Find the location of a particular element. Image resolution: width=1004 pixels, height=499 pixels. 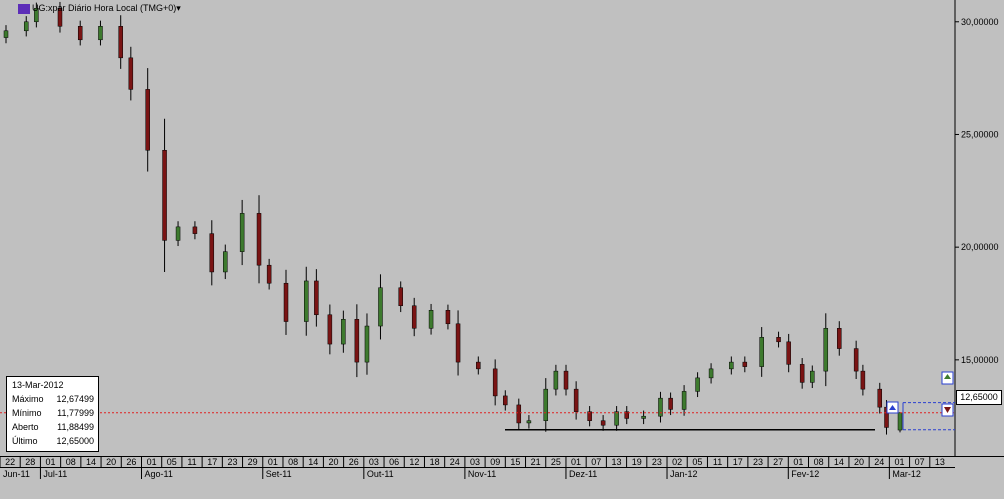

info-label: Aberto is located at coordinates (25, 427).